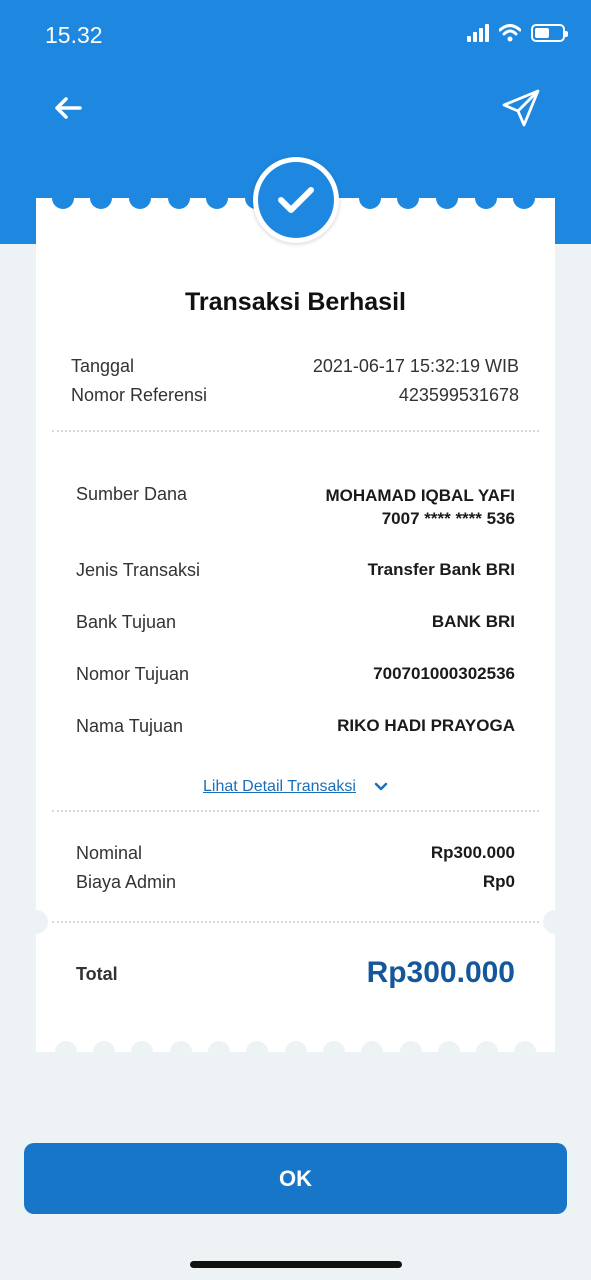 The height and width of the screenshot is (1280, 591). Describe the element at coordinates (478, 33) in the screenshot. I see `signal-icon` at that location.